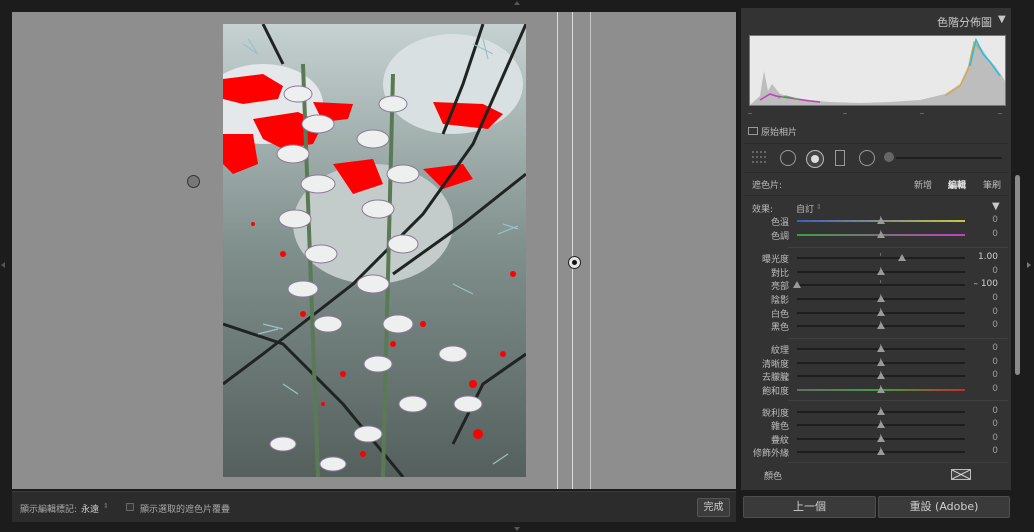  Describe the element at coordinates (881, 348) in the screenshot. I see `texture-slider-thumb` at that location.